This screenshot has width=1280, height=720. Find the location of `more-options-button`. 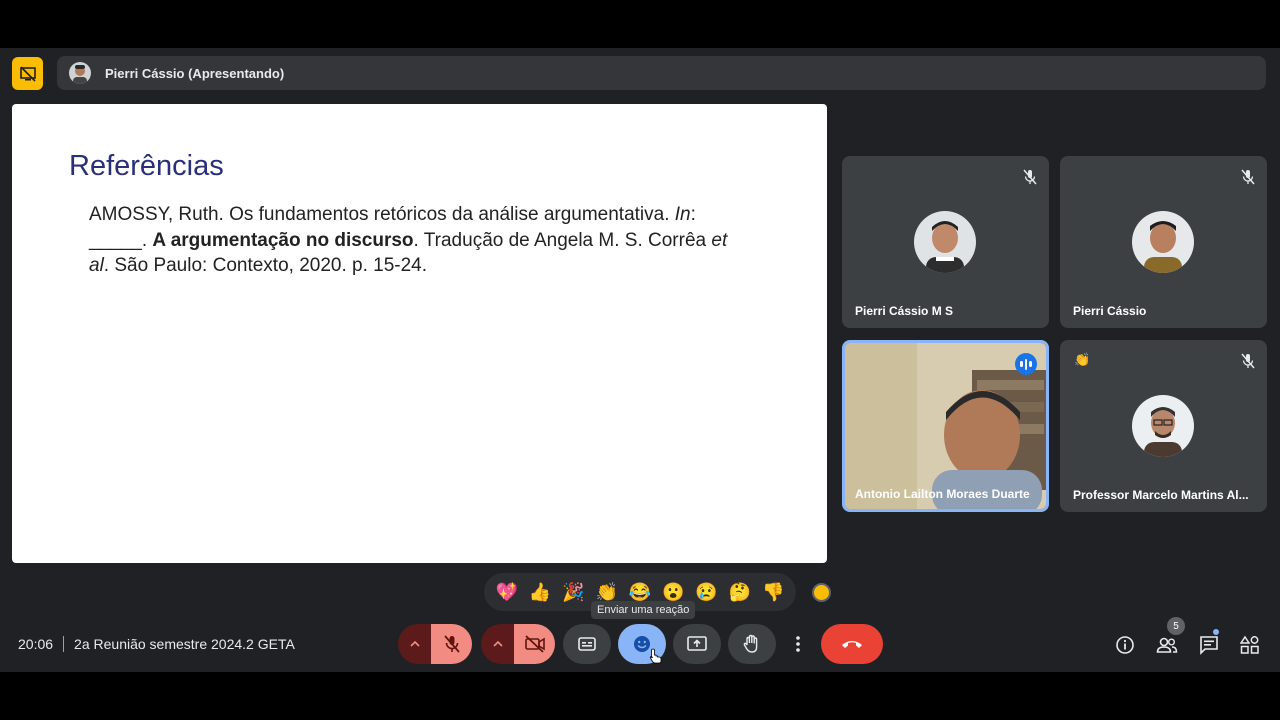

more-options-button is located at coordinates (798, 644).